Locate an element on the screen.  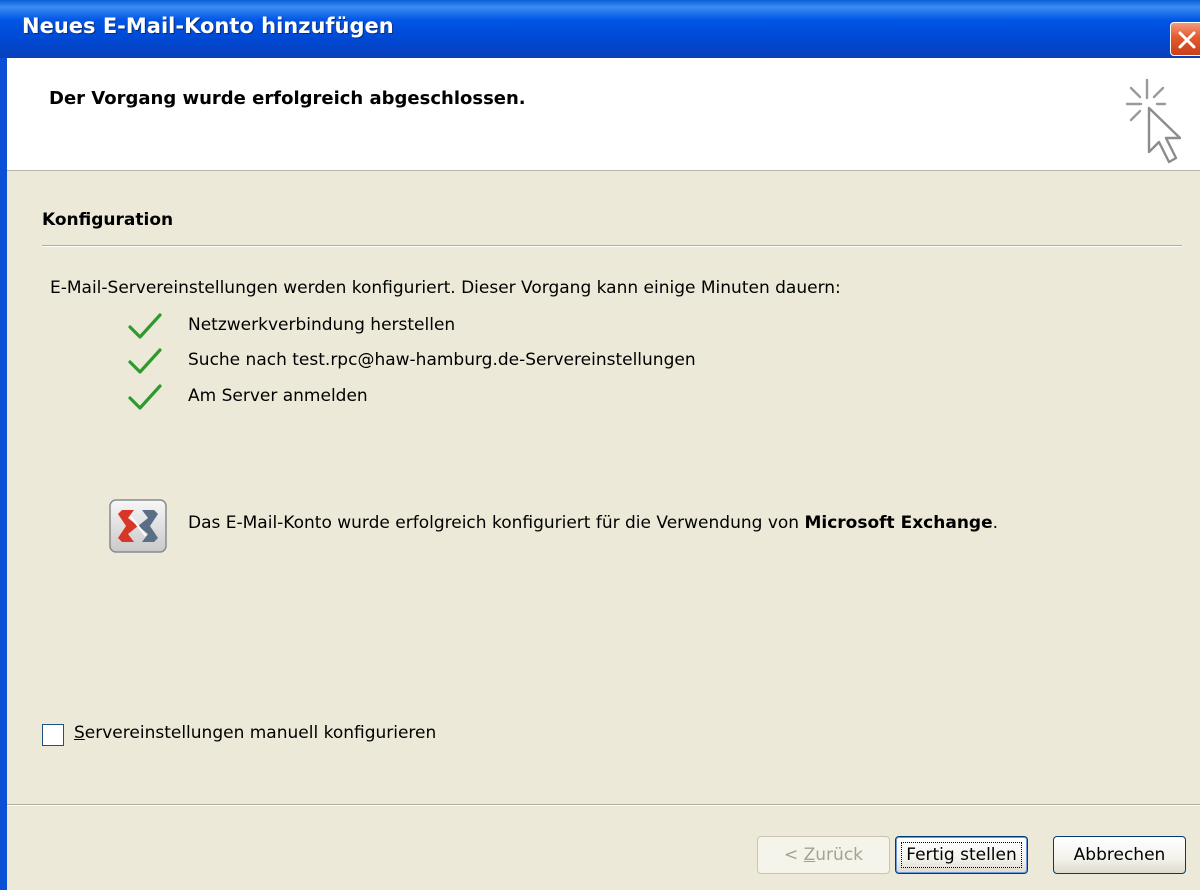
back-label-rest: urück is located at coordinates (839, 855).